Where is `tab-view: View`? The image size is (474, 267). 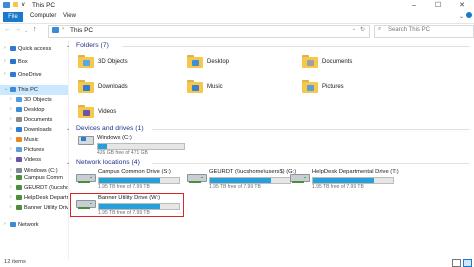
tab-view: View is located at coordinates (69, 16).